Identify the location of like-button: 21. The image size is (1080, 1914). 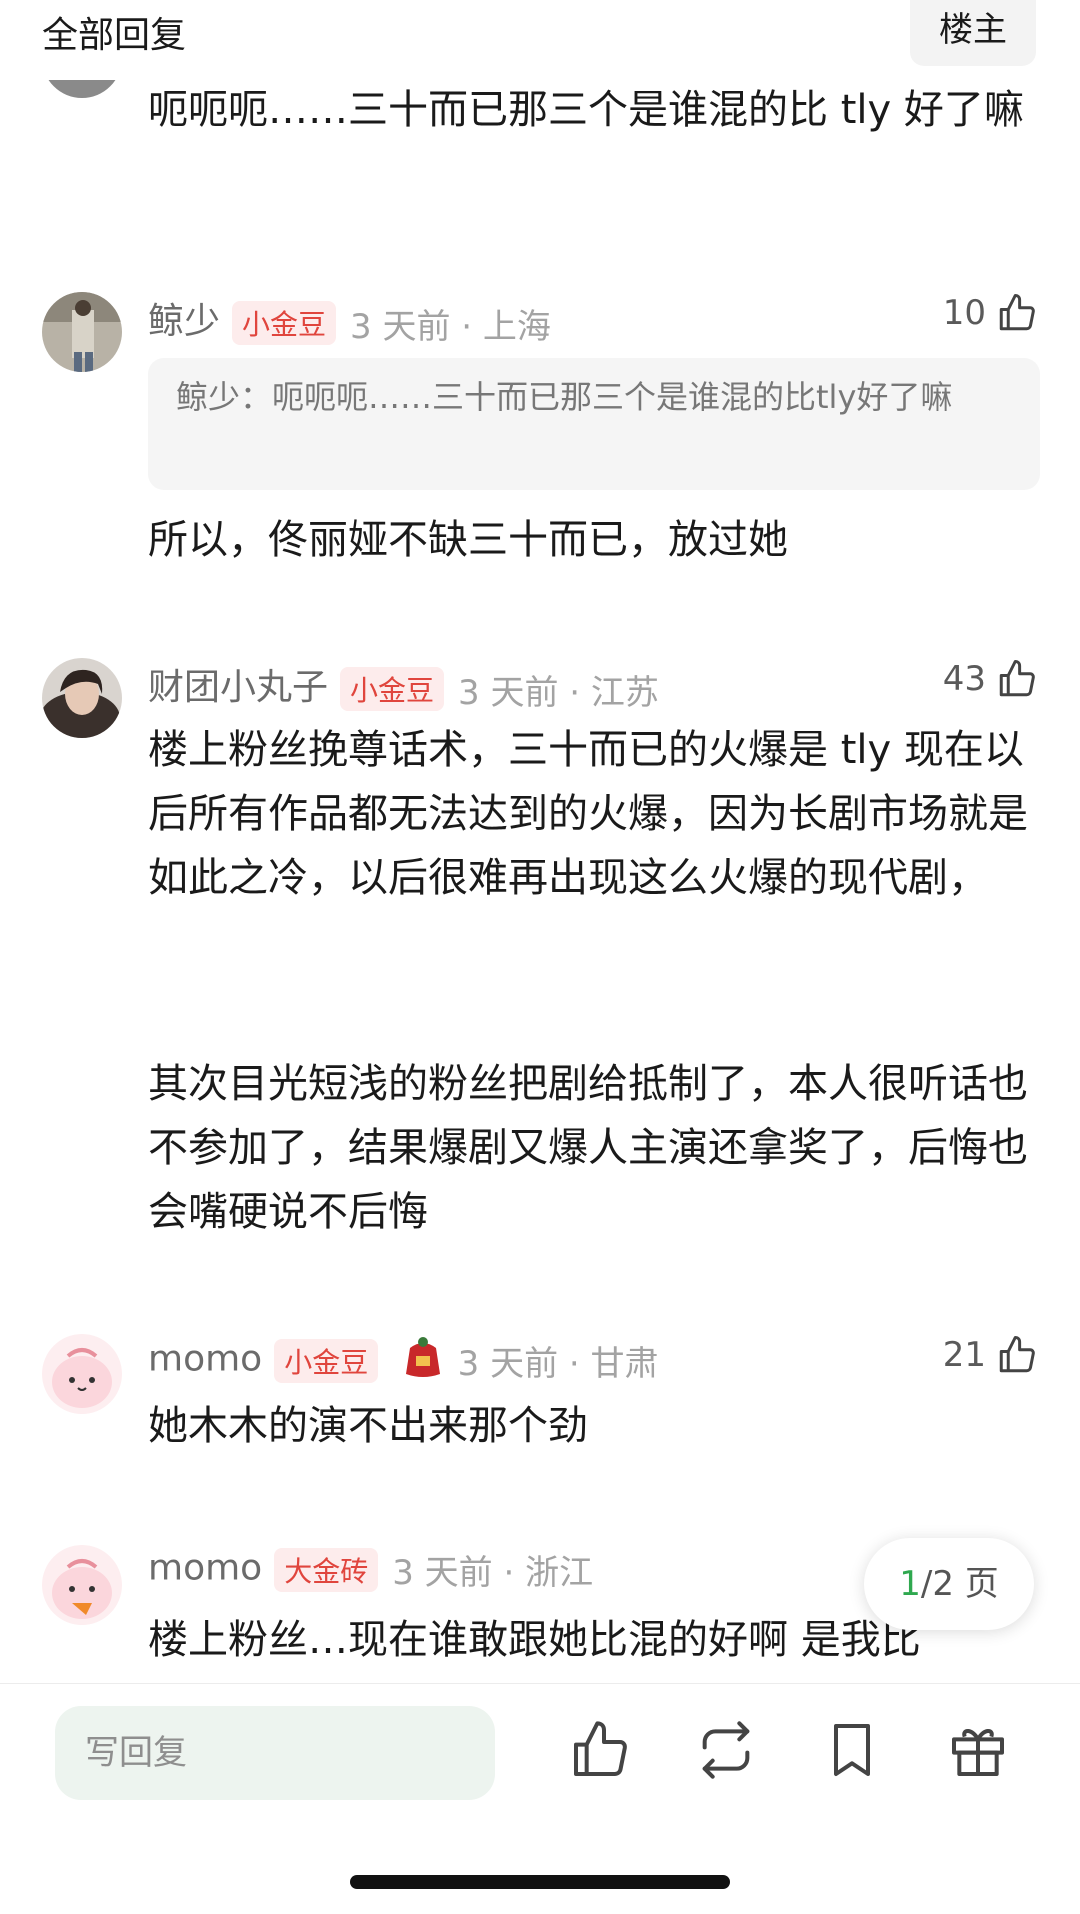
(990, 1355).